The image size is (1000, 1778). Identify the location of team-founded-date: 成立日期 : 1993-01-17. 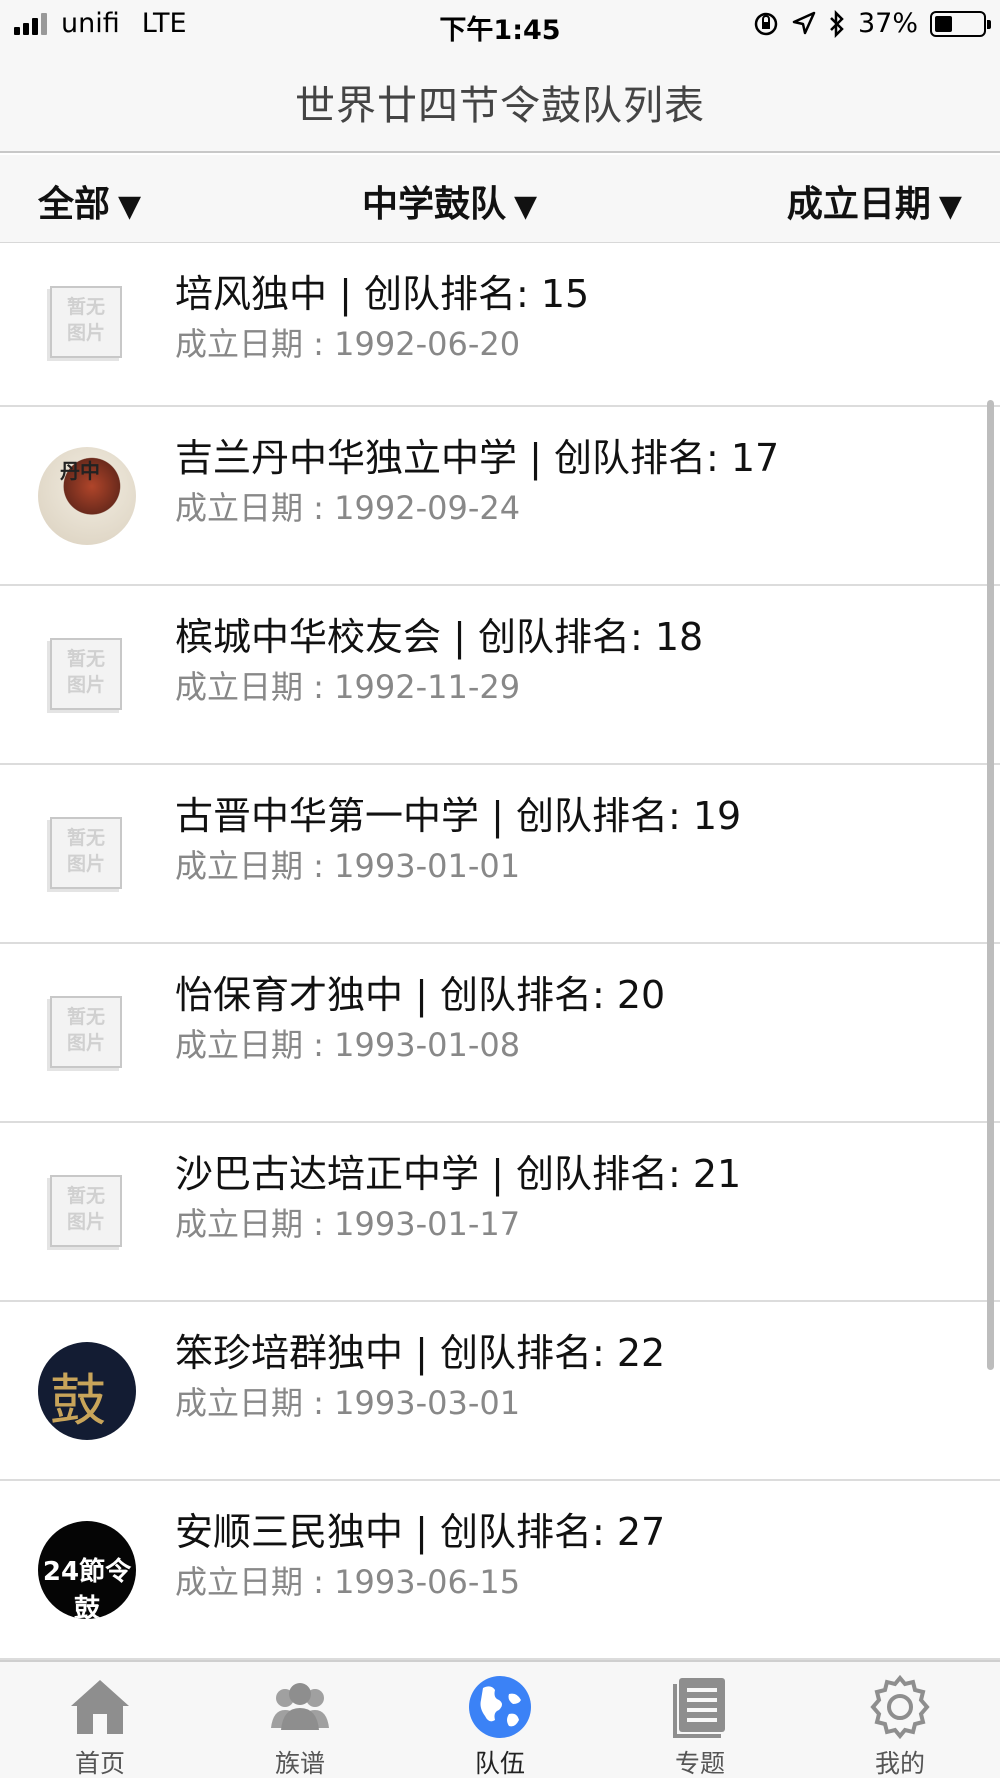
(348, 1224).